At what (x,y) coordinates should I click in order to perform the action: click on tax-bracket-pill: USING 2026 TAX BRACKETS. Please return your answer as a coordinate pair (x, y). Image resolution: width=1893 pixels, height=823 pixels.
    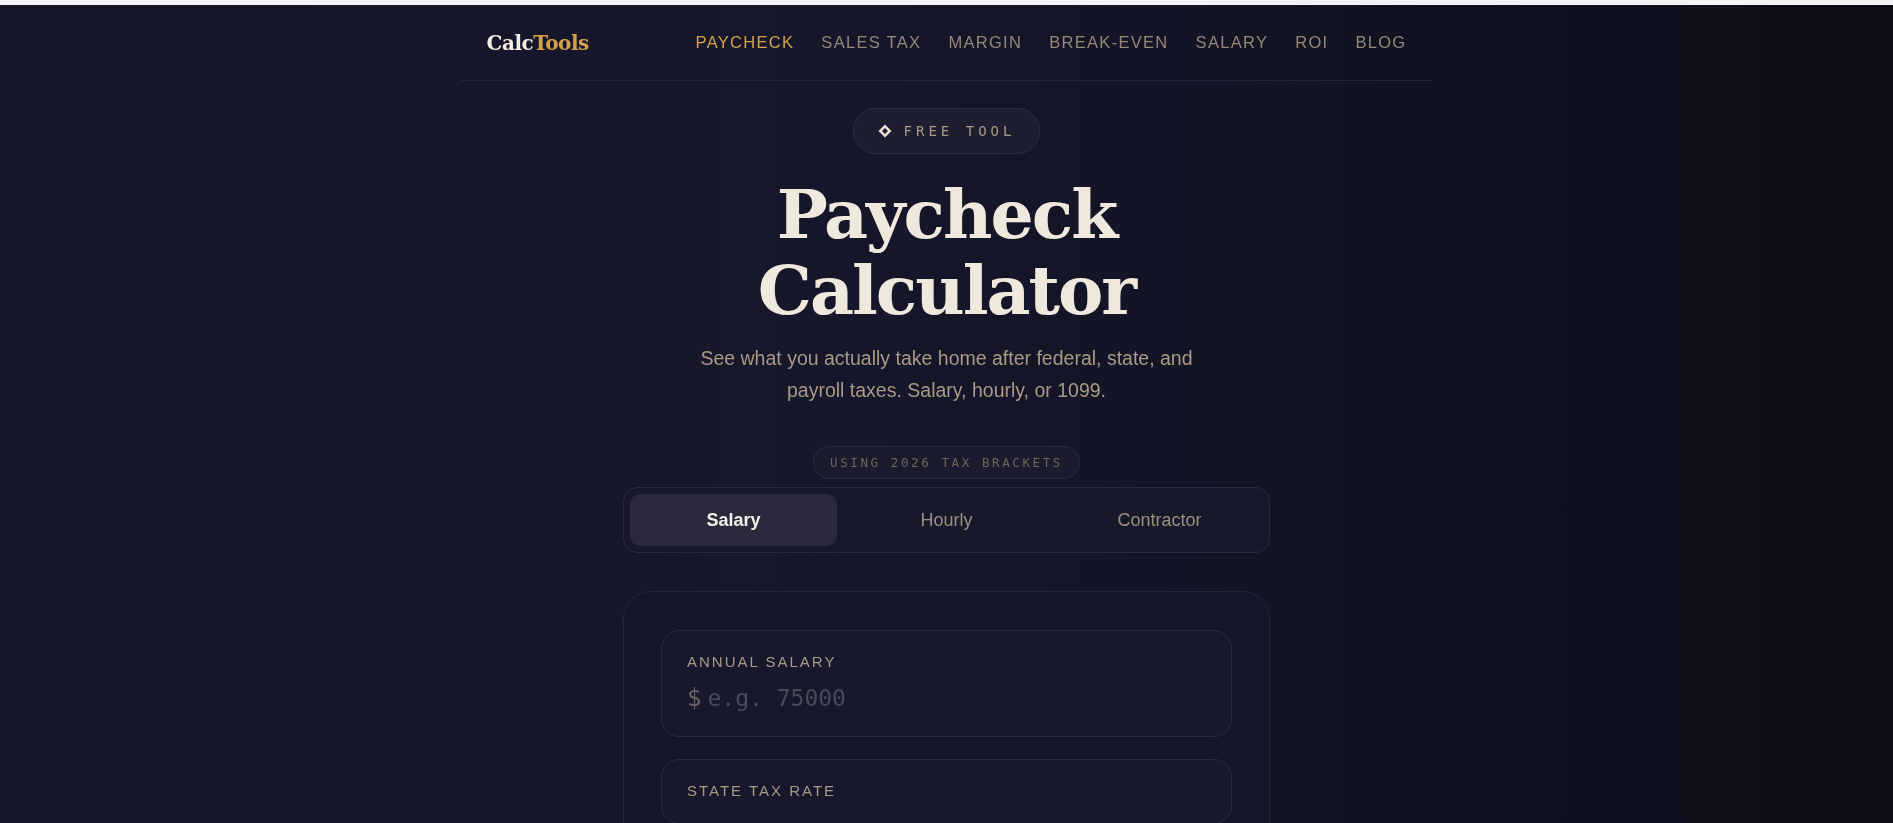
    Looking at the image, I should click on (946, 462).